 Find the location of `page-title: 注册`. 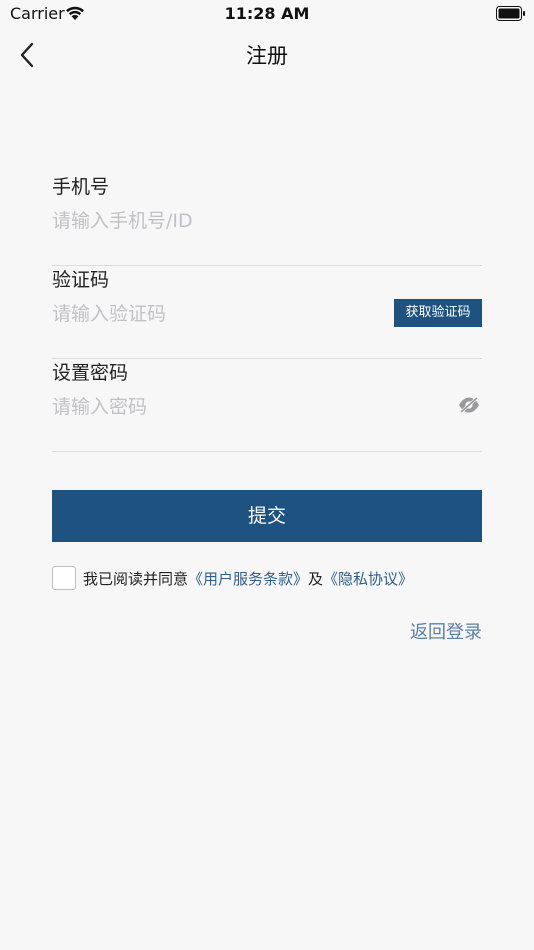

page-title: 注册 is located at coordinates (267, 56).